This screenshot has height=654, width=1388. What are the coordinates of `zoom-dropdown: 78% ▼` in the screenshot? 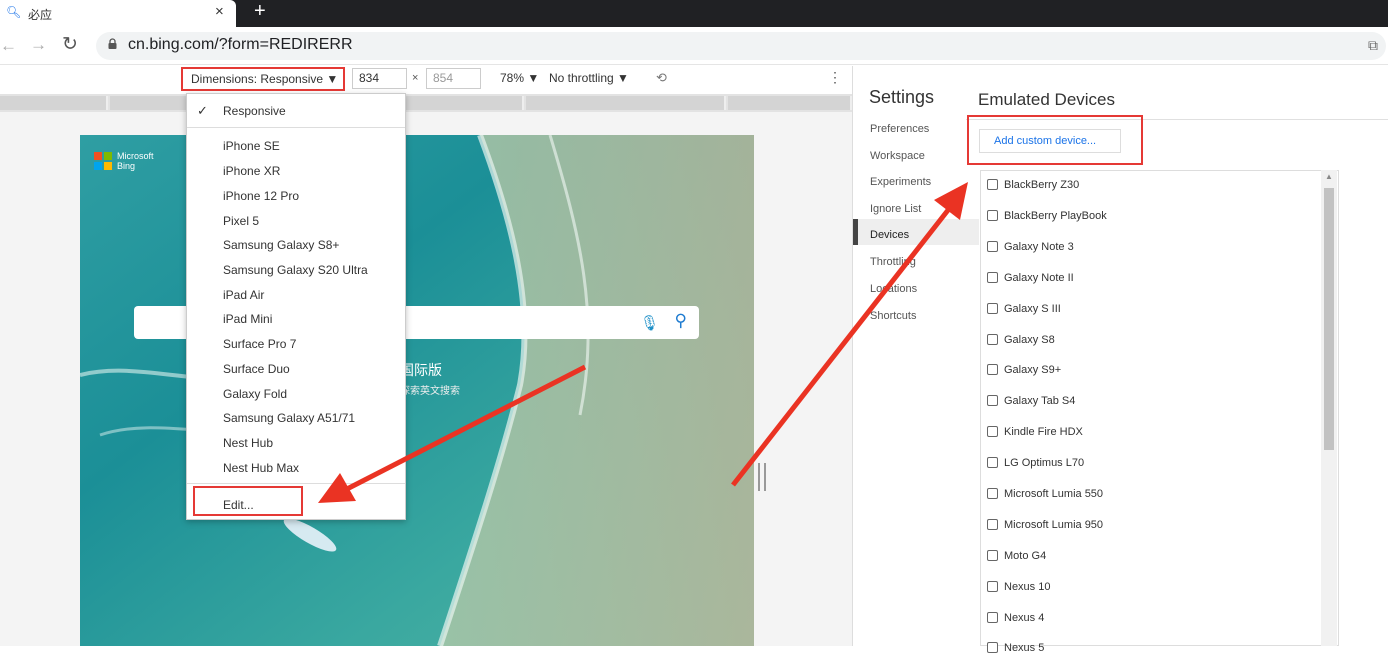 It's located at (519, 78).